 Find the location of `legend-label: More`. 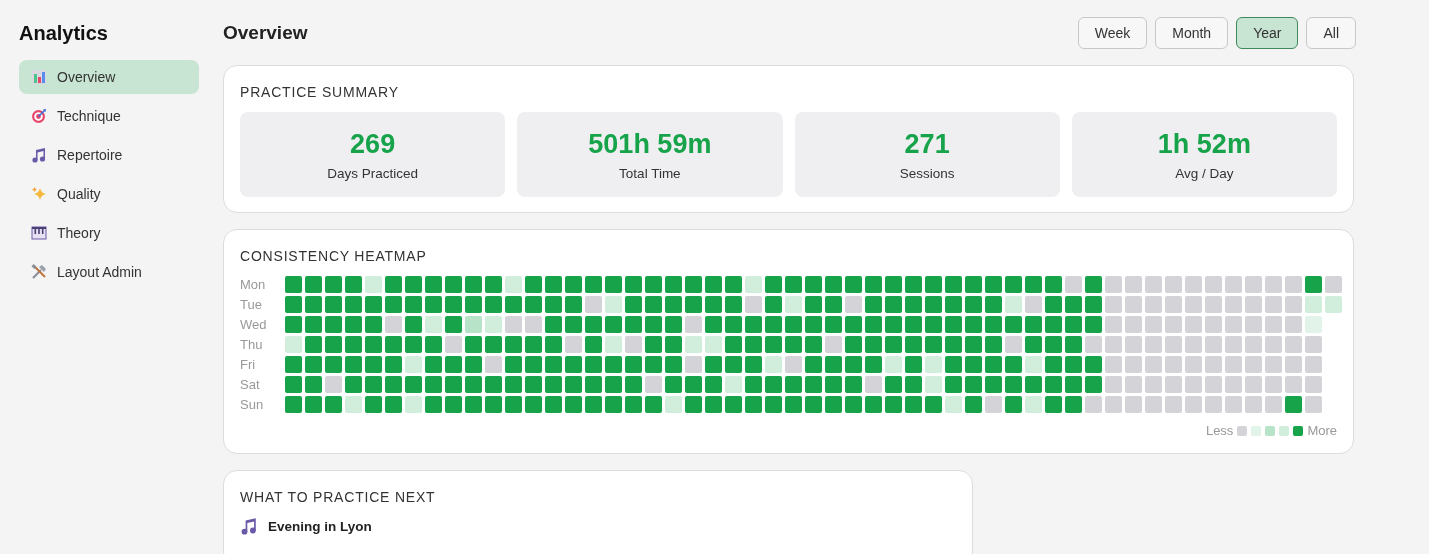

legend-label: More is located at coordinates (1322, 430).